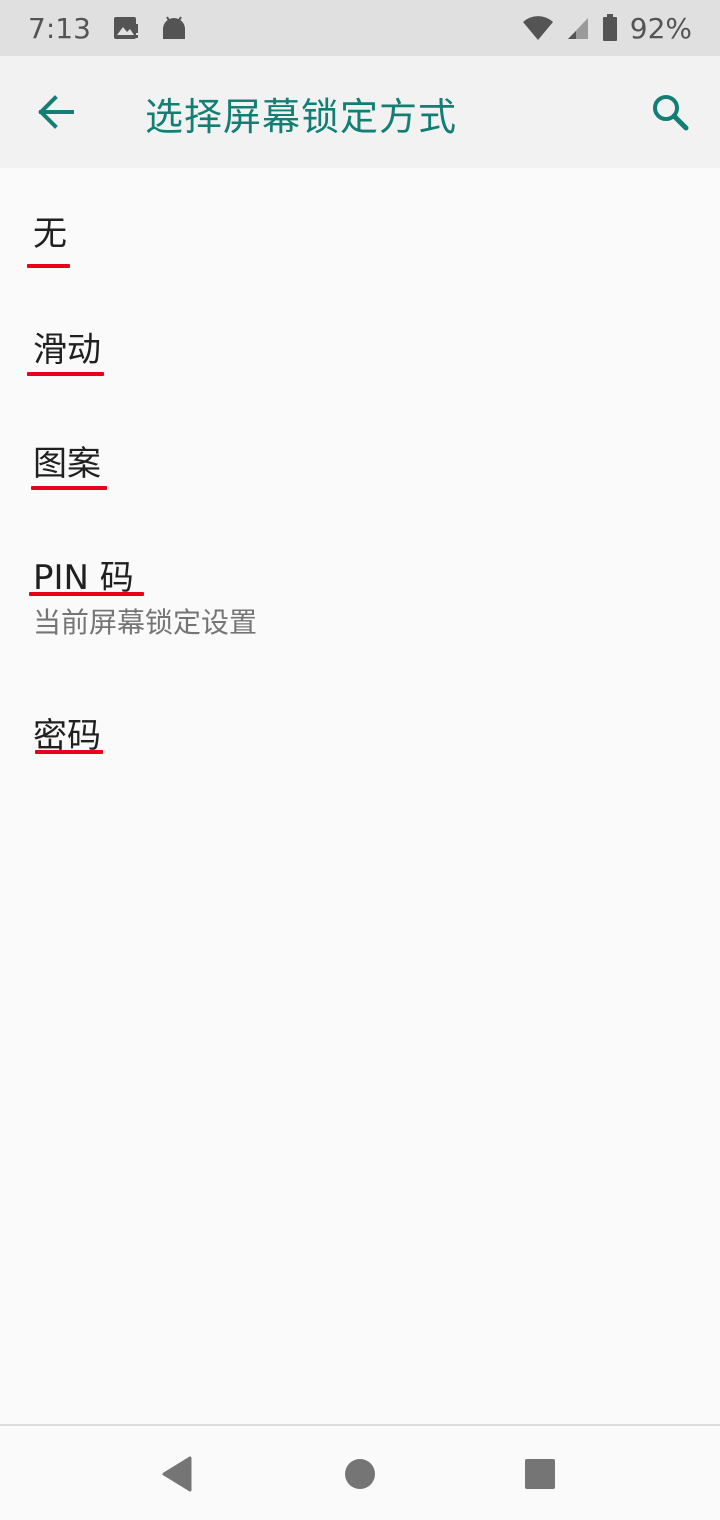 This screenshot has height=1520, width=720. I want to click on option-title: 滑动, so click(67, 350).